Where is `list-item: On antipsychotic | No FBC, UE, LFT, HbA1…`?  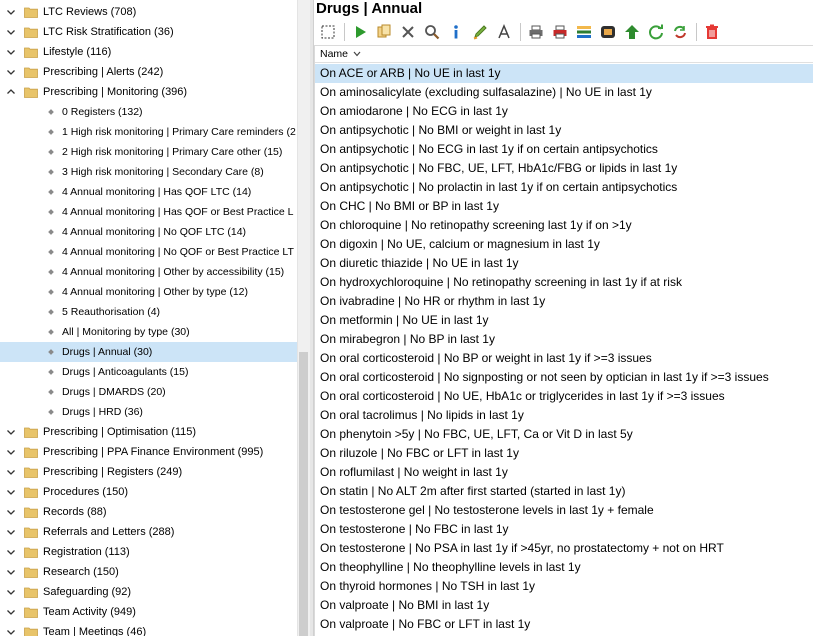 list-item: On antipsychotic | No FBC, UE, LFT, HbA1… is located at coordinates (564, 168).